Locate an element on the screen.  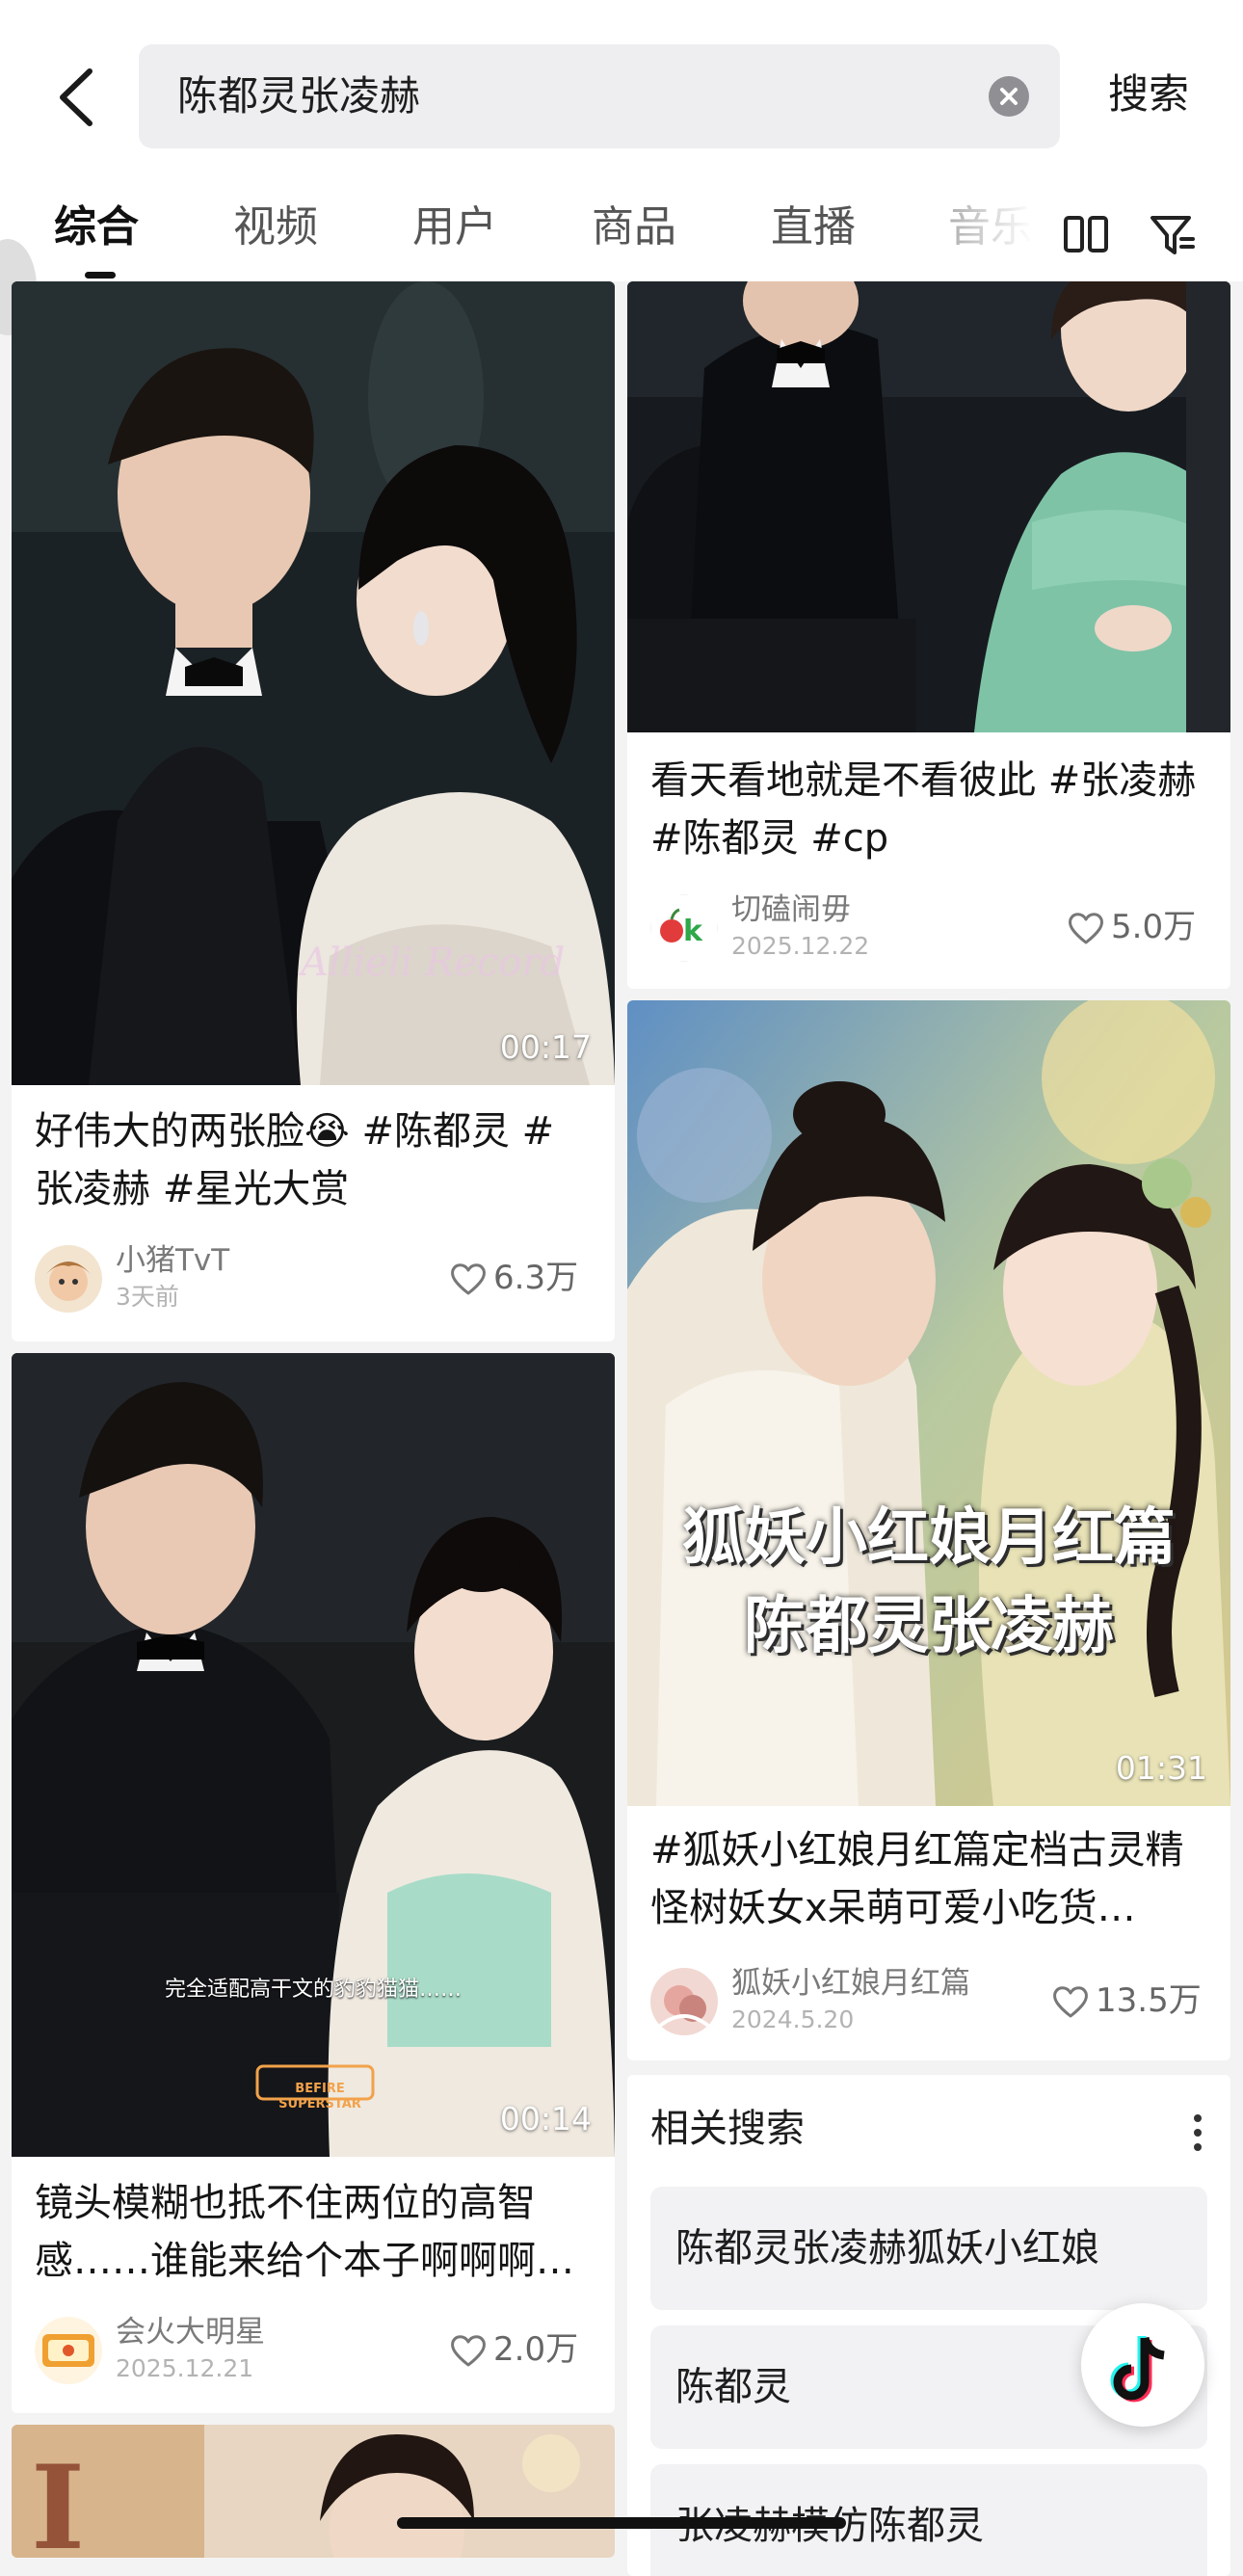
like-count: 5.0万 is located at coordinates (1154, 927).